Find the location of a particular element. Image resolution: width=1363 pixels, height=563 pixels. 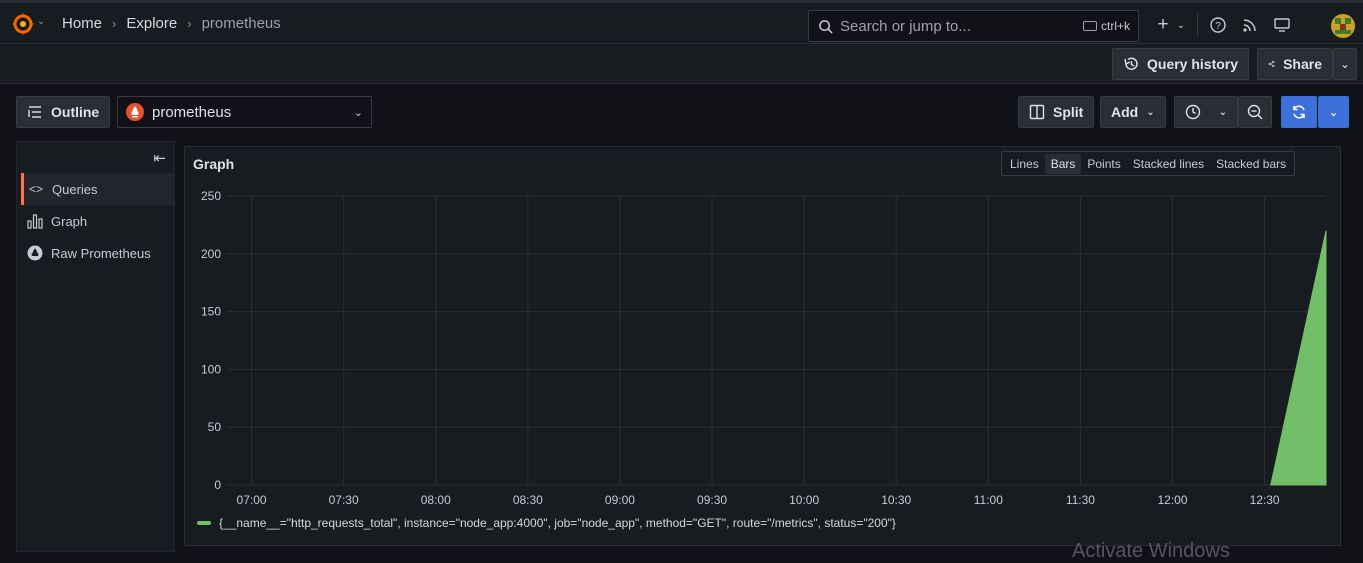

kiosk-monitor-icon is located at coordinates (1282, 25).